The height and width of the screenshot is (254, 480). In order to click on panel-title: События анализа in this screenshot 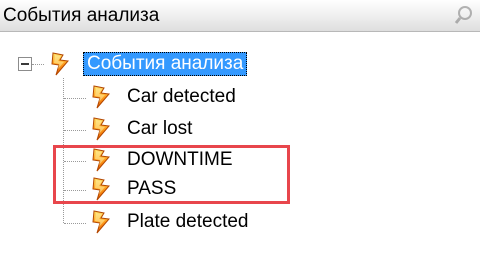, I will do `click(81, 15)`.